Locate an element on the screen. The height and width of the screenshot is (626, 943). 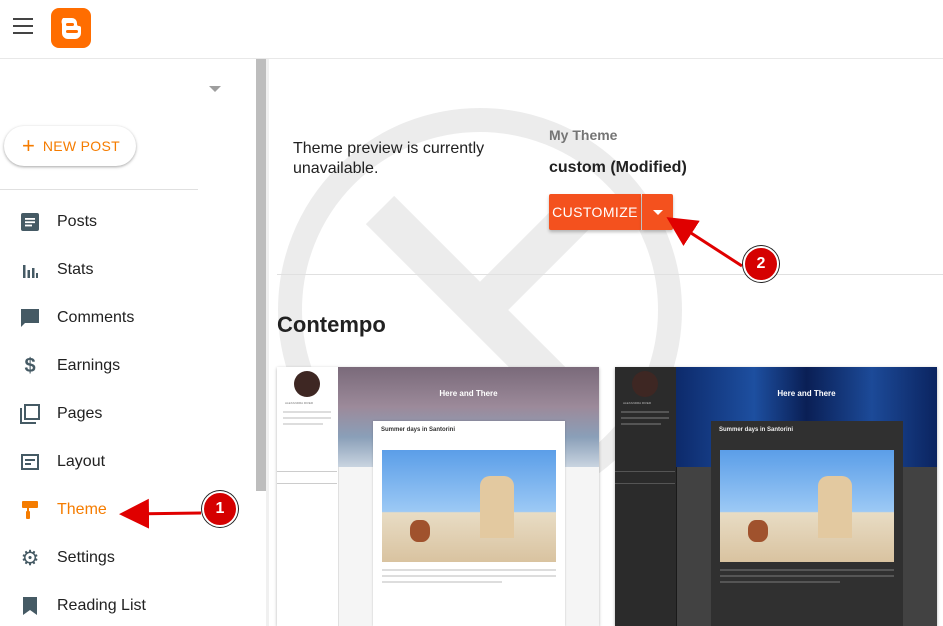
arrow-to-theme is located at coordinates (160, 513).